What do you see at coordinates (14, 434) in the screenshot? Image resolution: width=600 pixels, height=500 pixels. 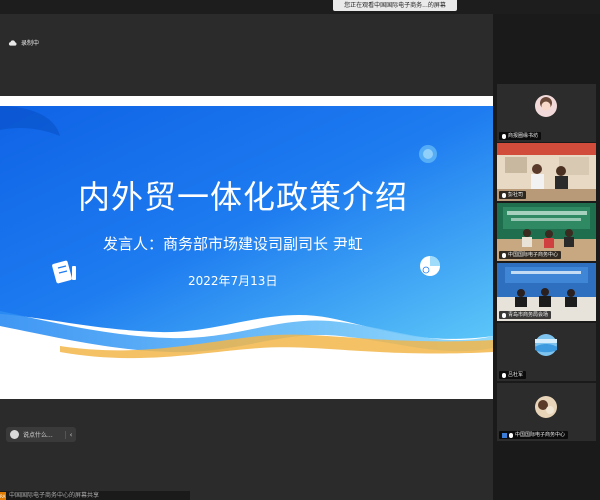 I see `smiley-icon` at bounding box center [14, 434].